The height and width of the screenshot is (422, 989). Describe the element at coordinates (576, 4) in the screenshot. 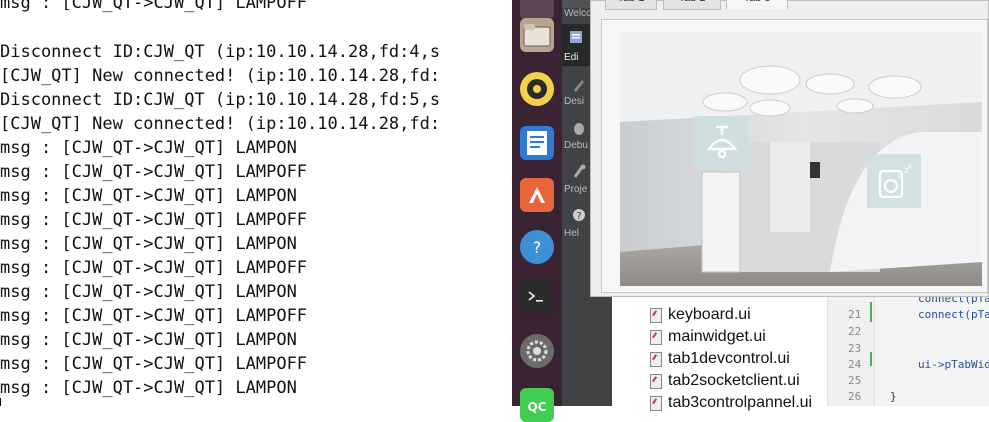

I see `mode-welcome` at that location.